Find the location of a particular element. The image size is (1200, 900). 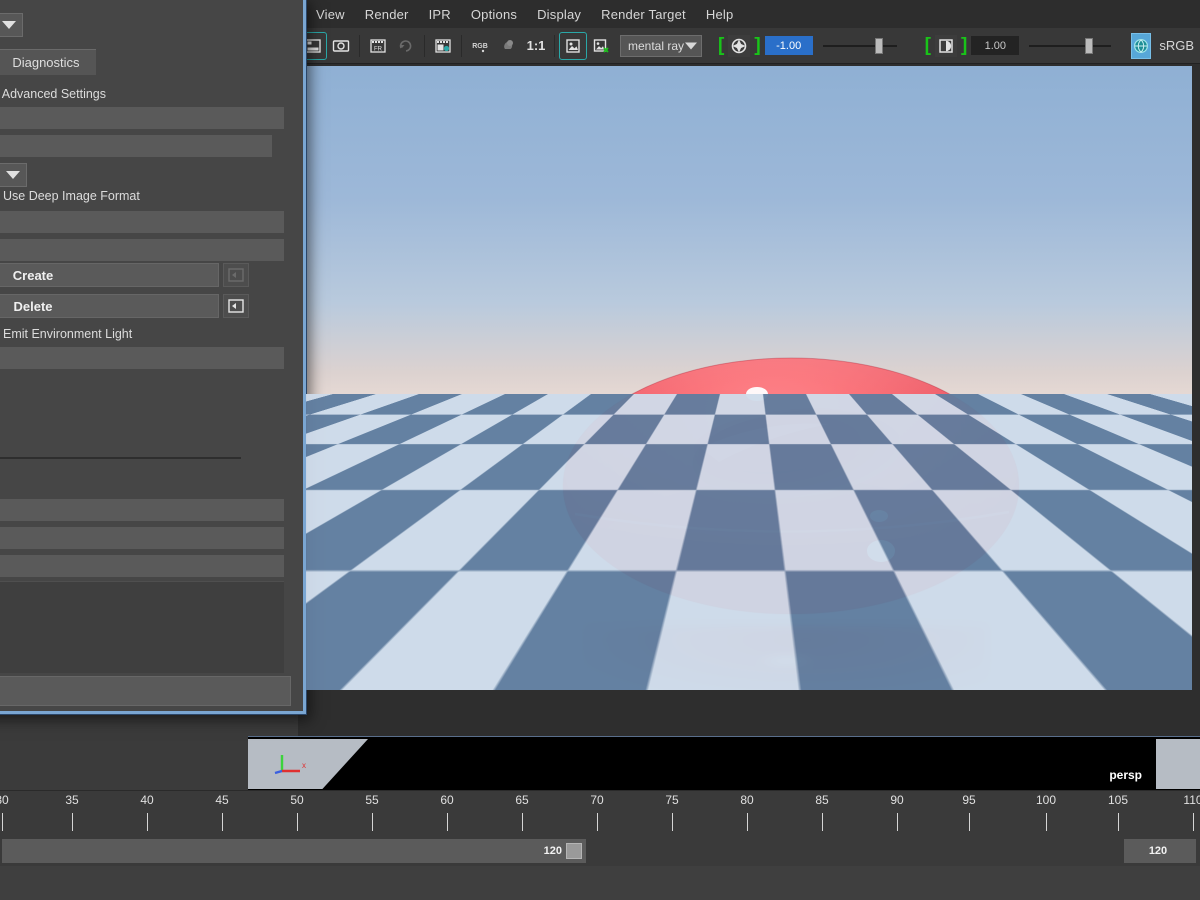

close-button: Close is located at coordinates (145, 691).